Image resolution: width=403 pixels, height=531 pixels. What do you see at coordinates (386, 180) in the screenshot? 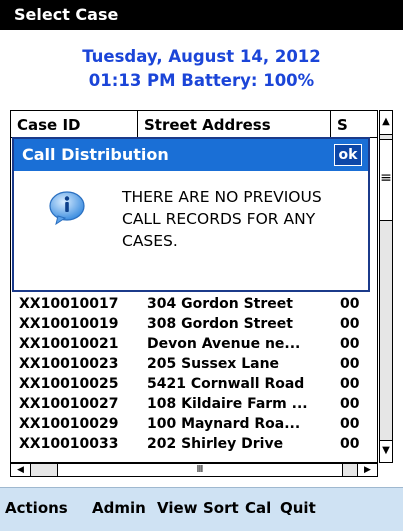
I see `scroll-thumb: ≡` at bounding box center [386, 180].